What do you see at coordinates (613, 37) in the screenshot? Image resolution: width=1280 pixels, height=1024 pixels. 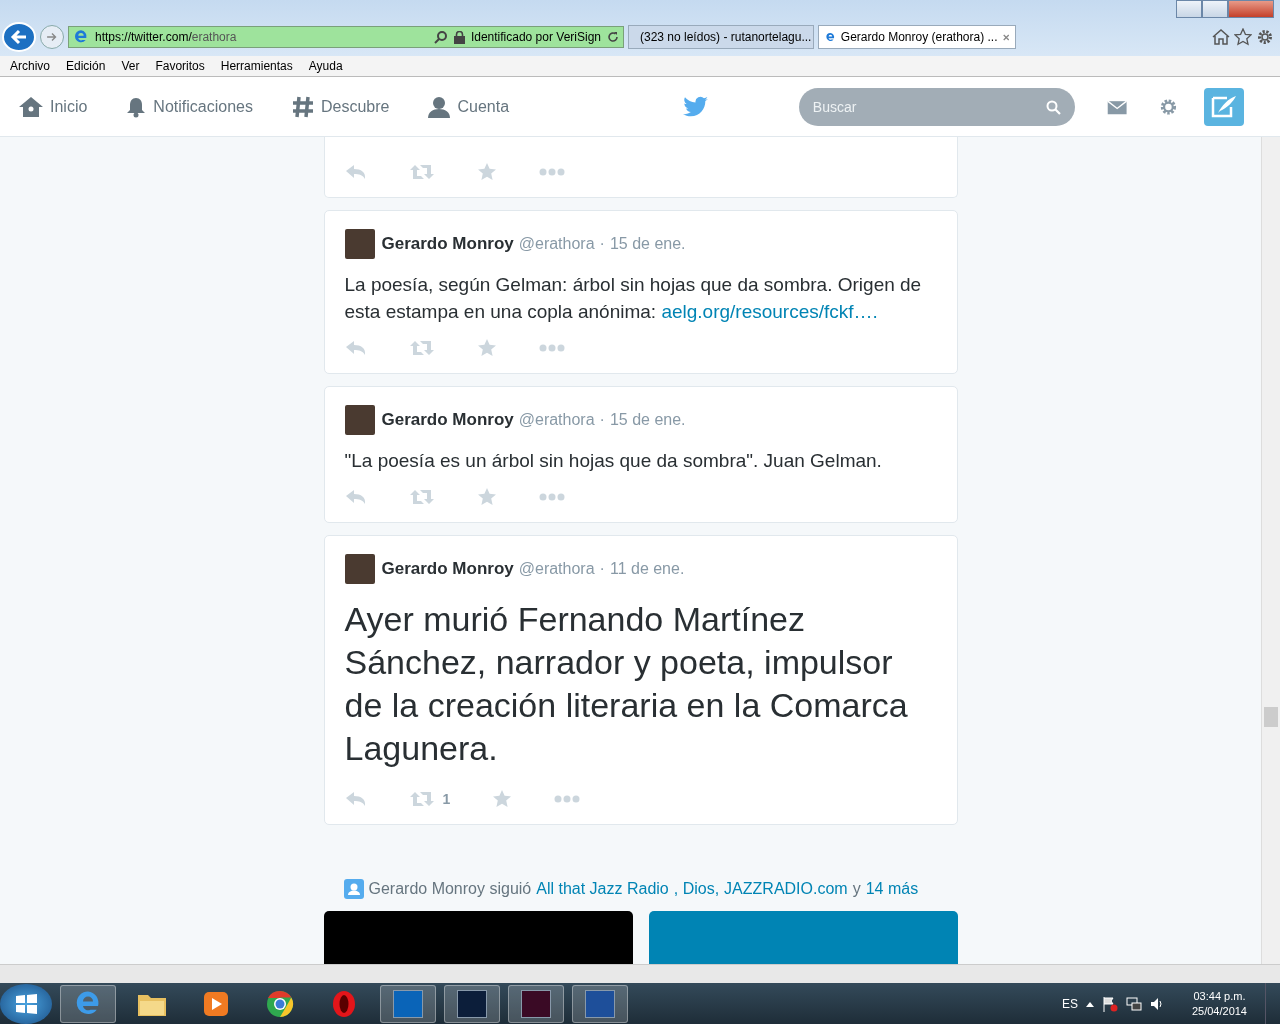 I see `refresh-icon` at bounding box center [613, 37].